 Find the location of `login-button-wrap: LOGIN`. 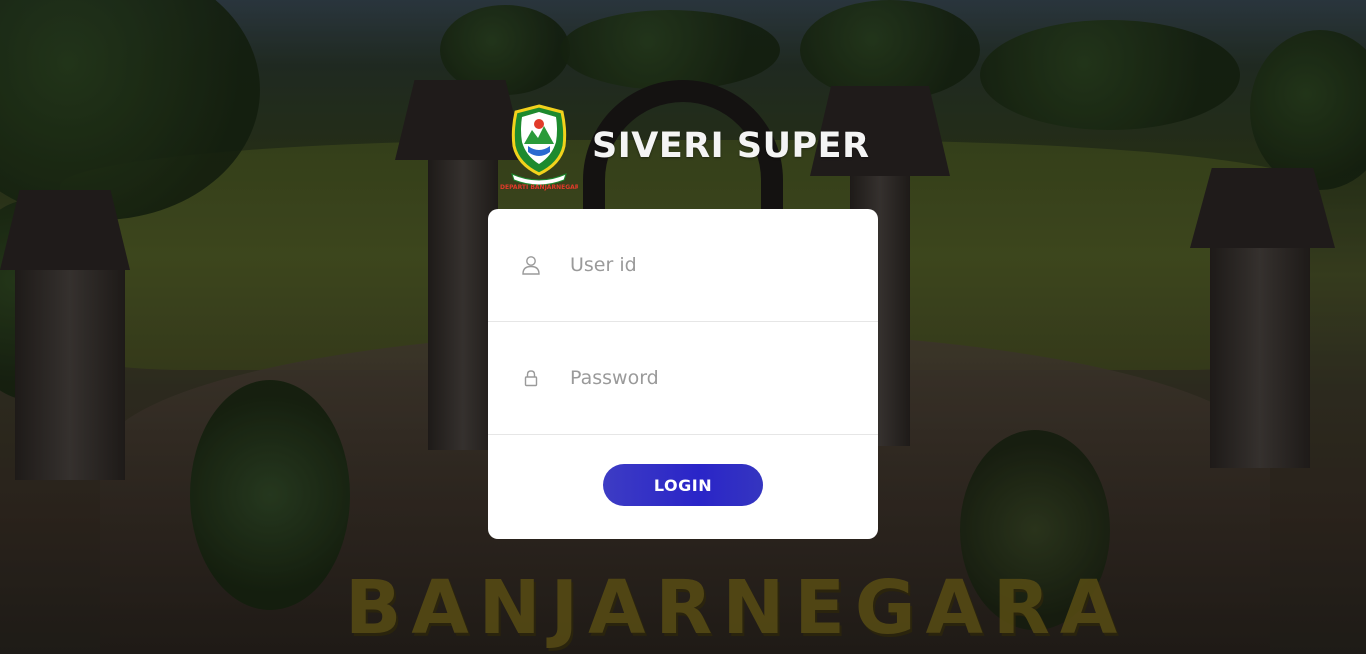

login-button-wrap: LOGIN is located at coordinates (683, 485).